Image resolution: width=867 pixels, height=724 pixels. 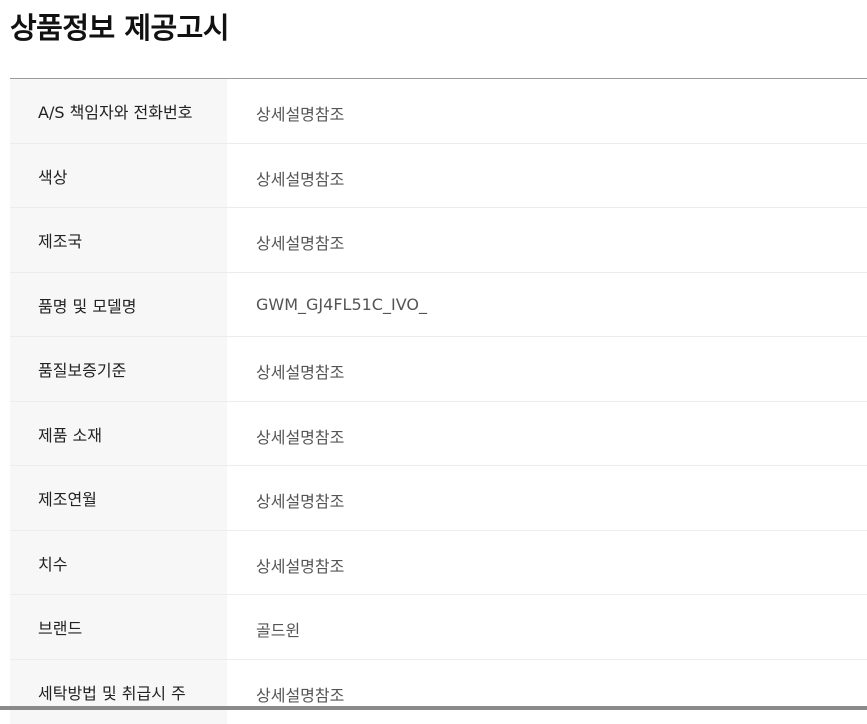 I want to click on row-label: 제조연월, so click(x=118, y=498).